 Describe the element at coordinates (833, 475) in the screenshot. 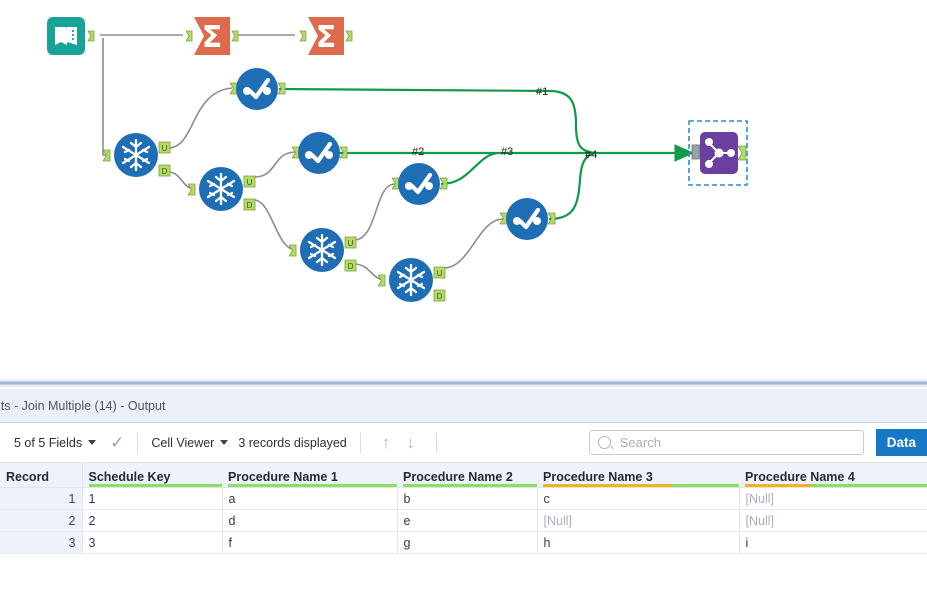

I see `column-header-procedure-name-4: Procedure Name 4` at that location.